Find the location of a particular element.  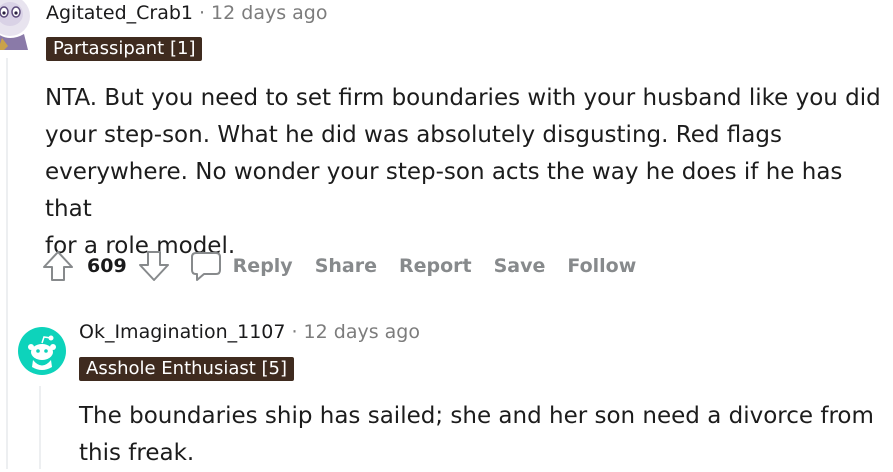

user-flair: Asshole Enthusiast [5] is located at coordinates (187, 369).